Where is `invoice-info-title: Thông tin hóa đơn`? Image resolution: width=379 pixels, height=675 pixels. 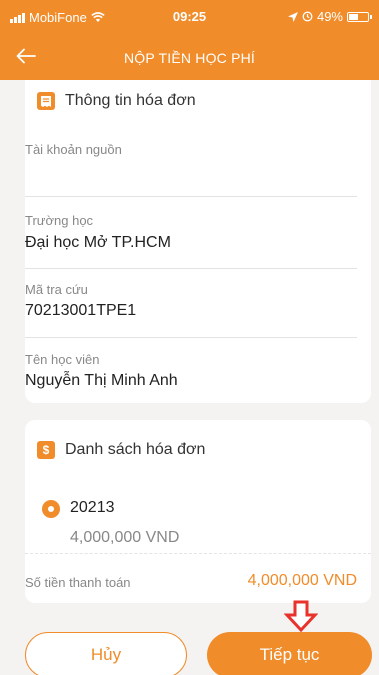
invoice-info-title: Thông tin hóa đơn is located at coordinates (130, 100).